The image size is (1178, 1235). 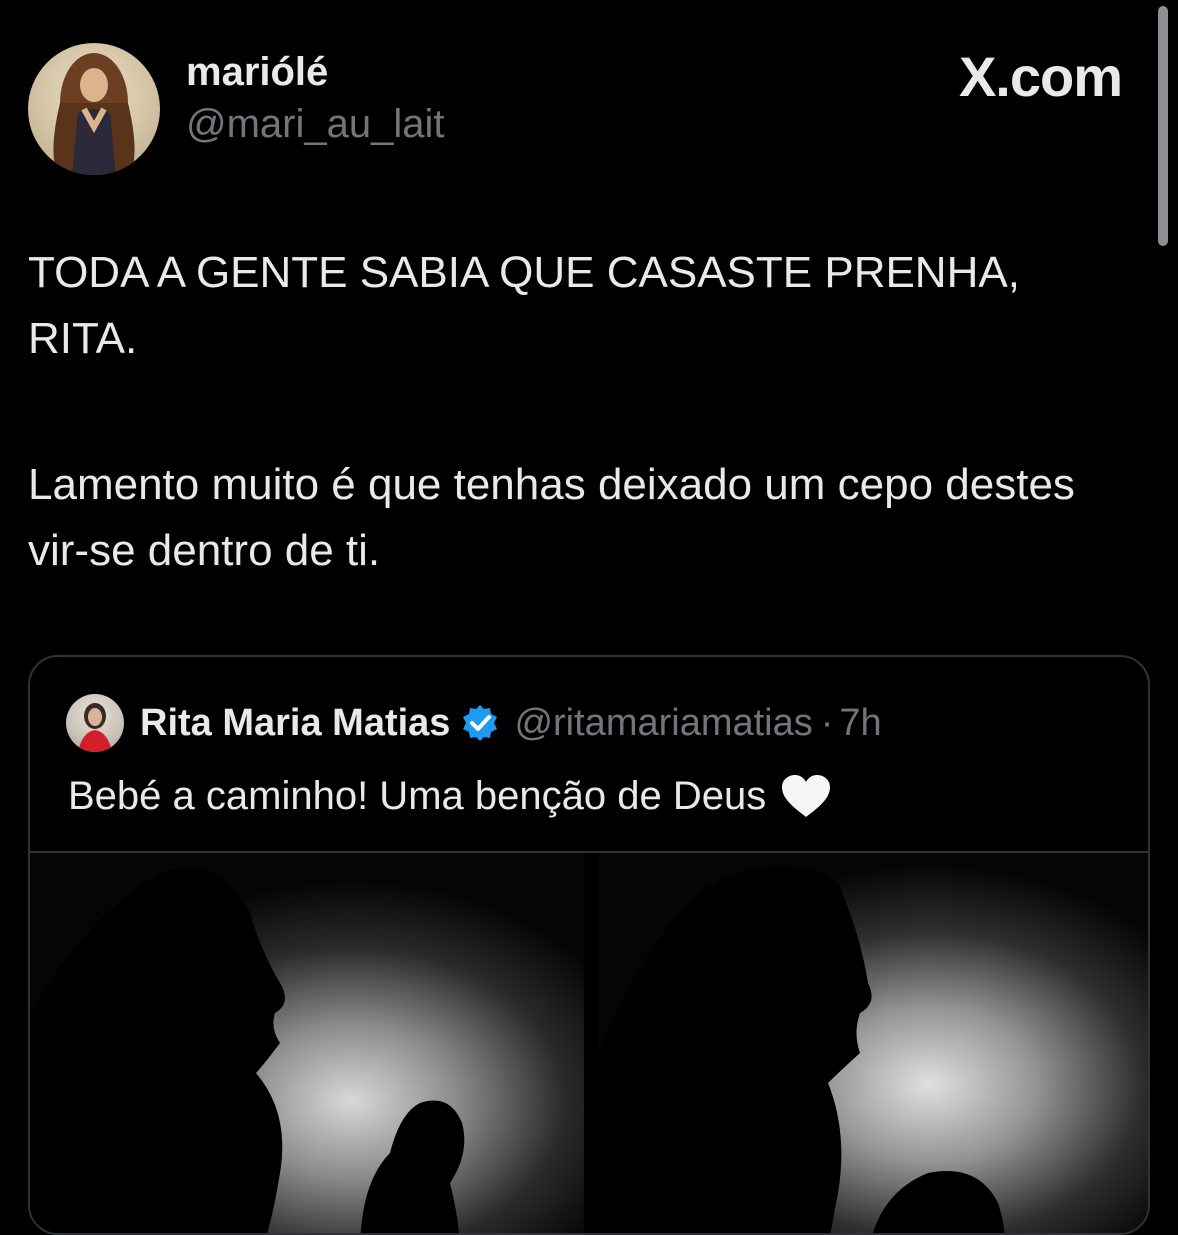 I want to click on quoted-tweet-header: Rita Maria Matias @ritamariamatias · 7h, so click(x=596, y=723).